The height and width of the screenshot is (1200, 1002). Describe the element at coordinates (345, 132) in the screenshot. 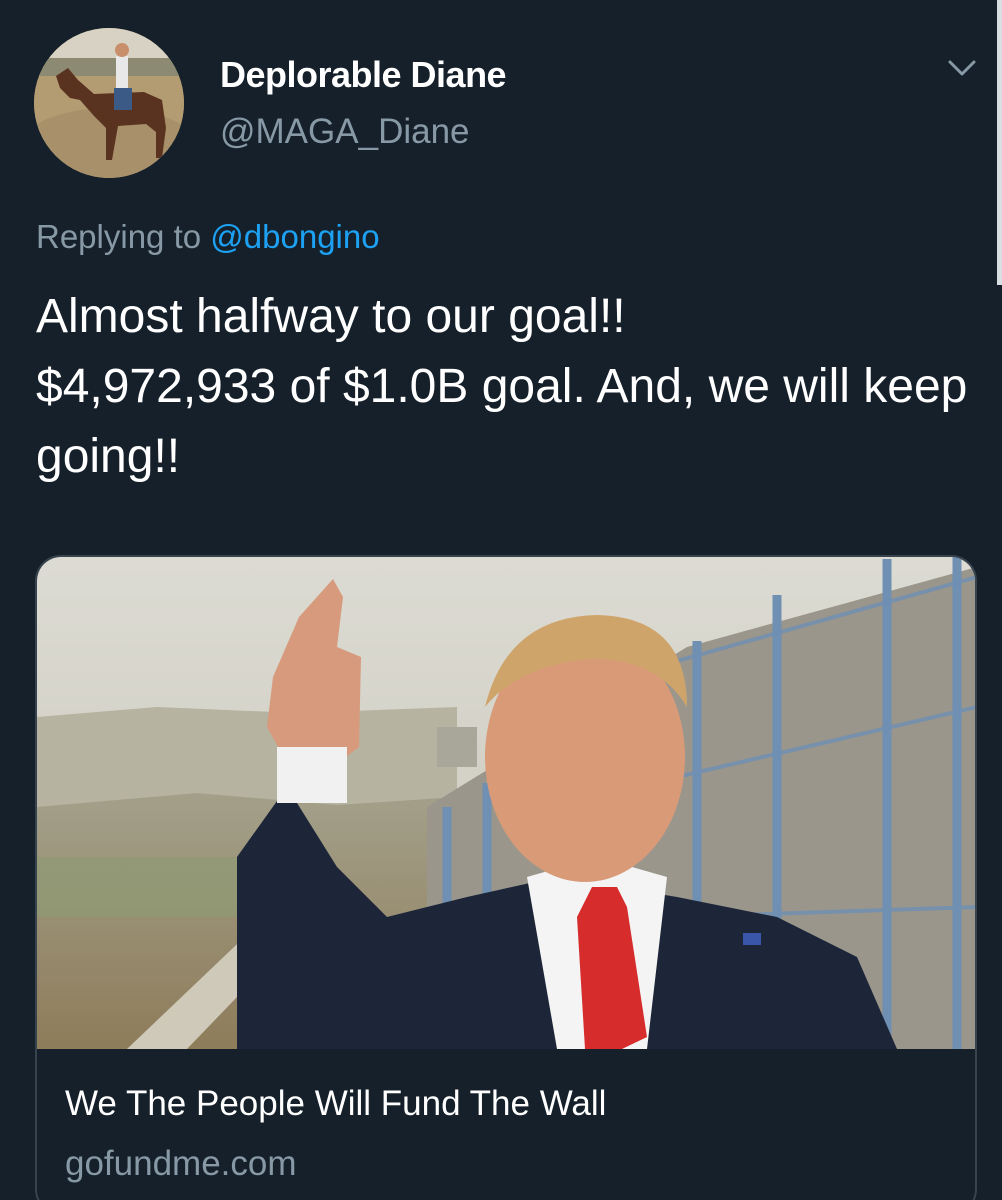

I see `author-handle: @MAGA_Diane` at that location.